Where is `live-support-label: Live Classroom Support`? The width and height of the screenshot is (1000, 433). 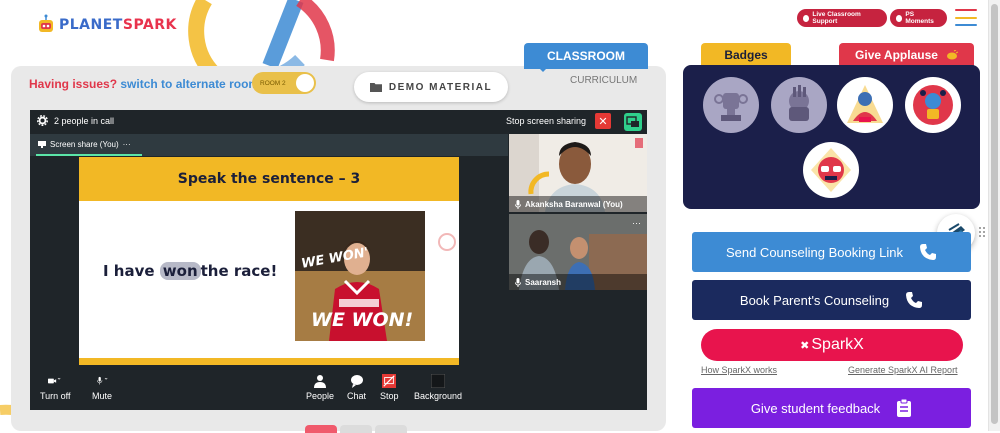 live-support-label: Live Classroom Support is located at coordinates (836, 18).